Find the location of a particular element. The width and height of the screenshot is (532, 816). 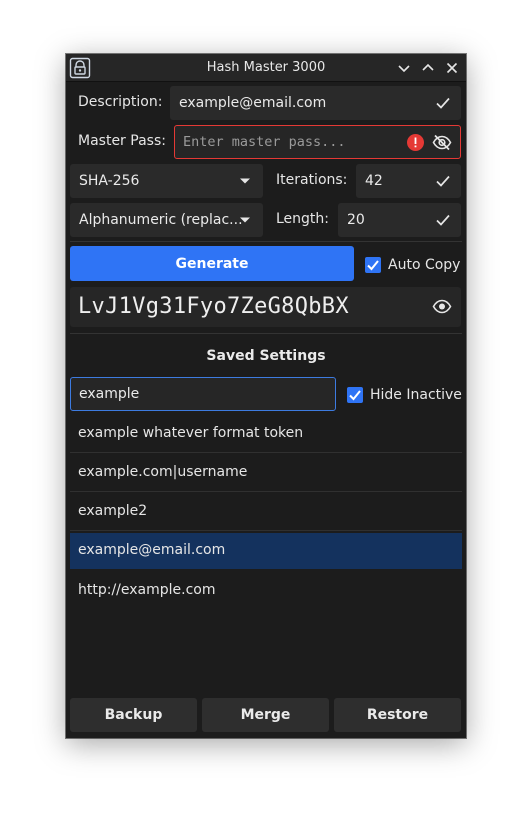

generate-button: Generate is located at coordinates (212, 263).